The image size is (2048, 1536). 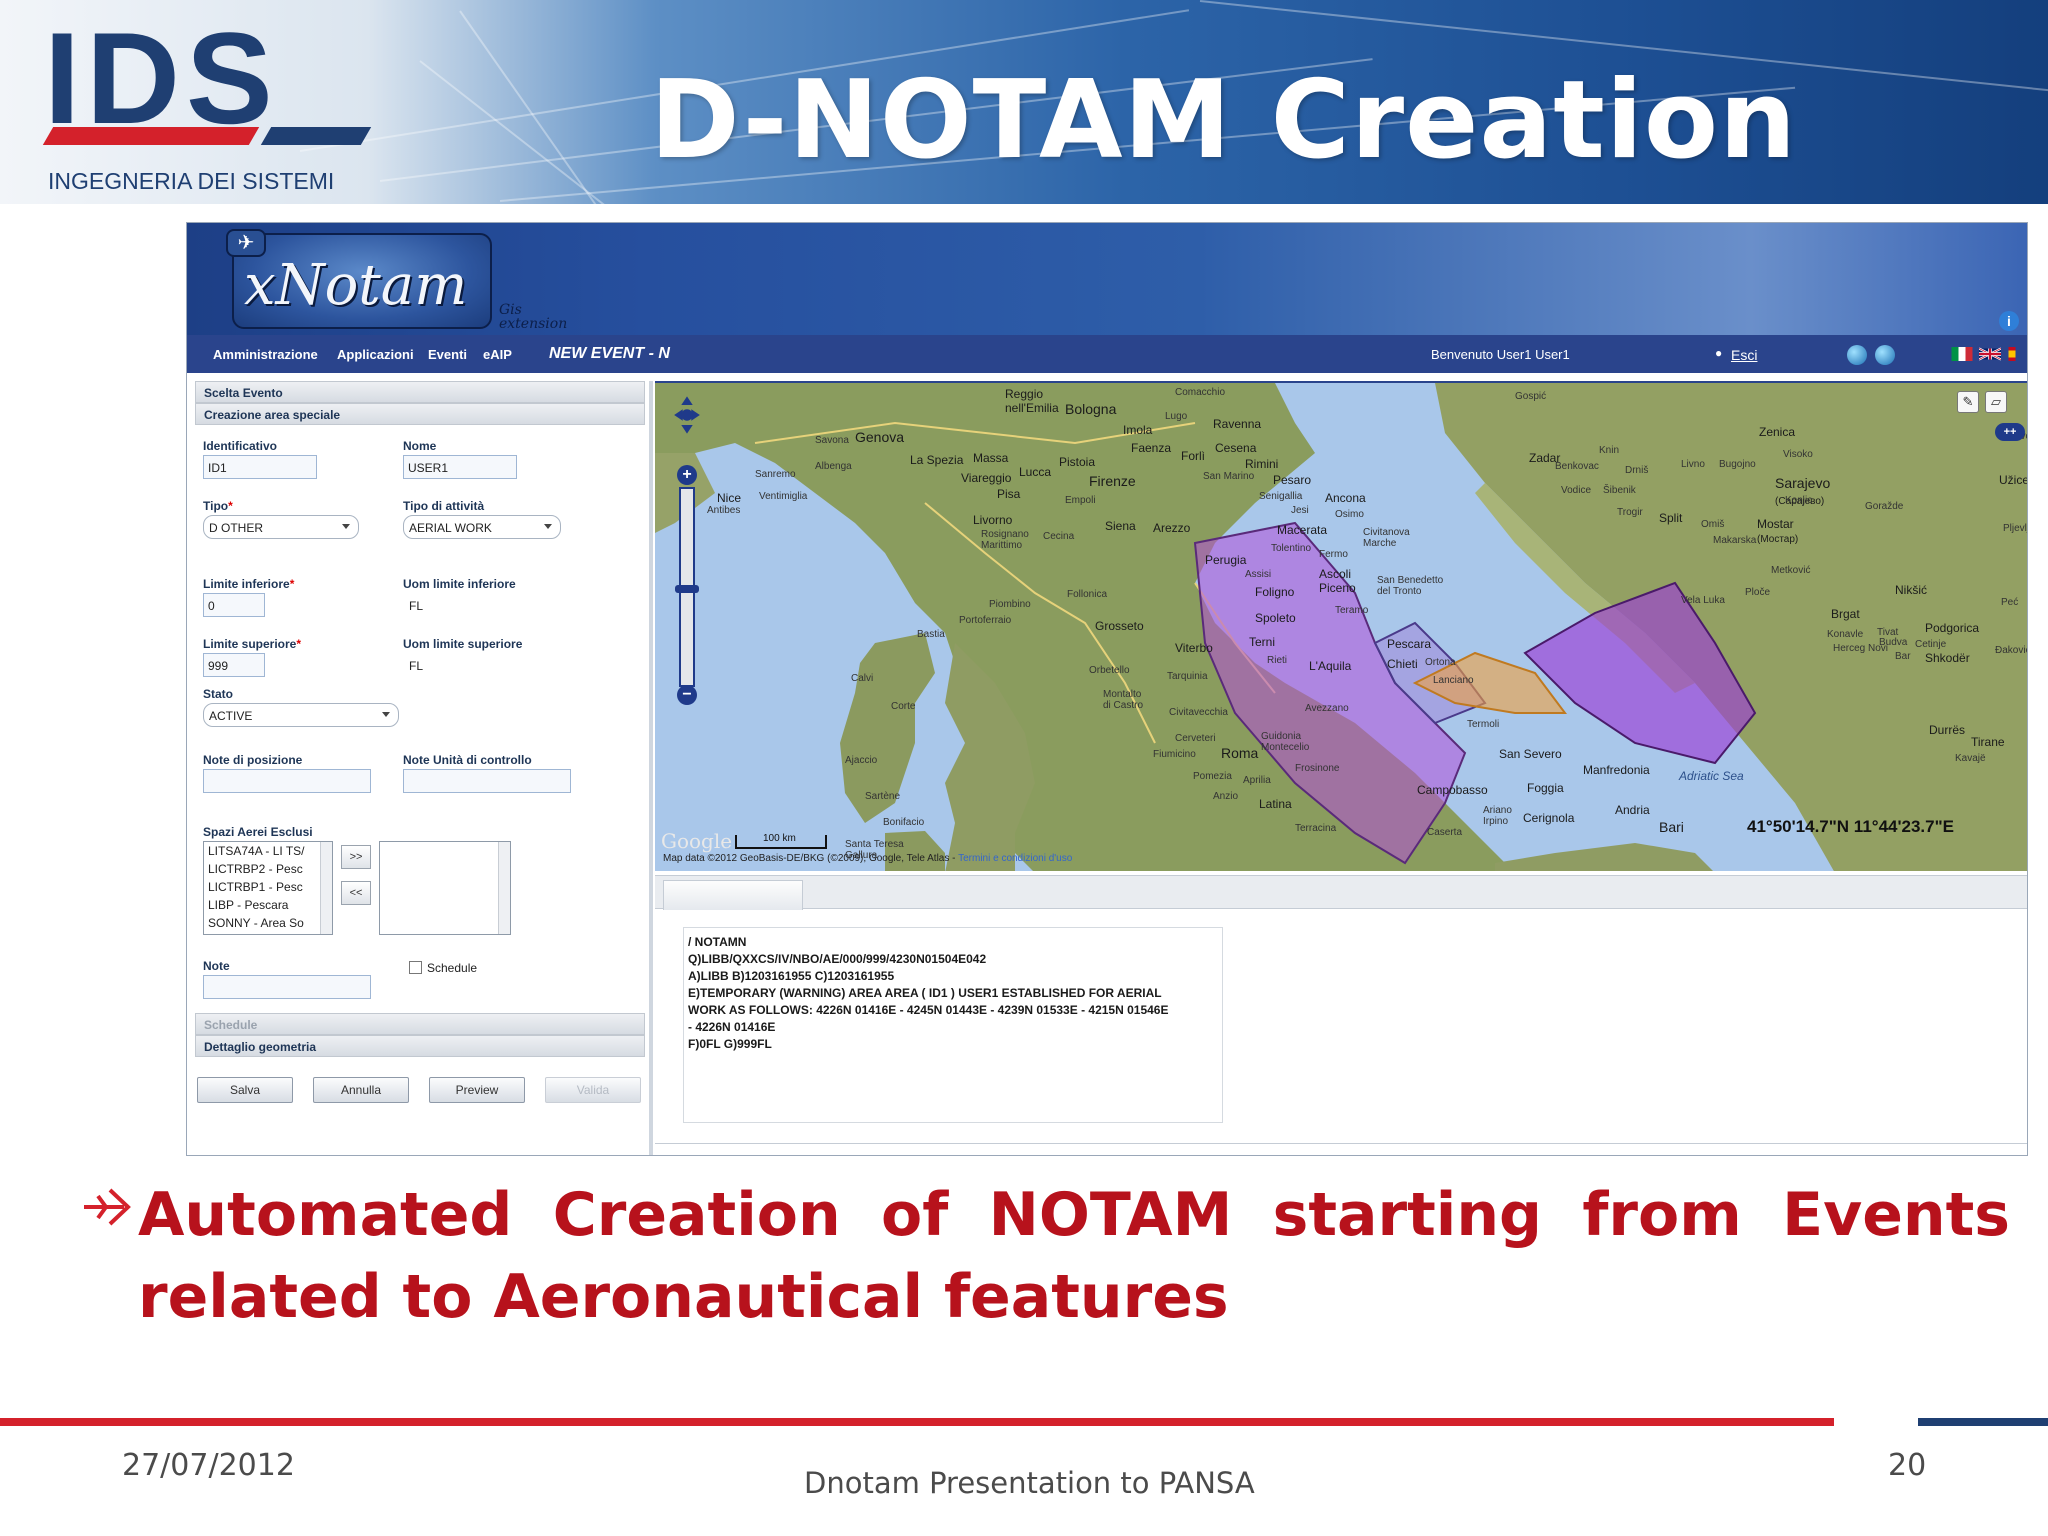 What do you see at coordinates (832, 440) in the screenshot?
I see `map-label: Savona` at bounding box center [832, 440].